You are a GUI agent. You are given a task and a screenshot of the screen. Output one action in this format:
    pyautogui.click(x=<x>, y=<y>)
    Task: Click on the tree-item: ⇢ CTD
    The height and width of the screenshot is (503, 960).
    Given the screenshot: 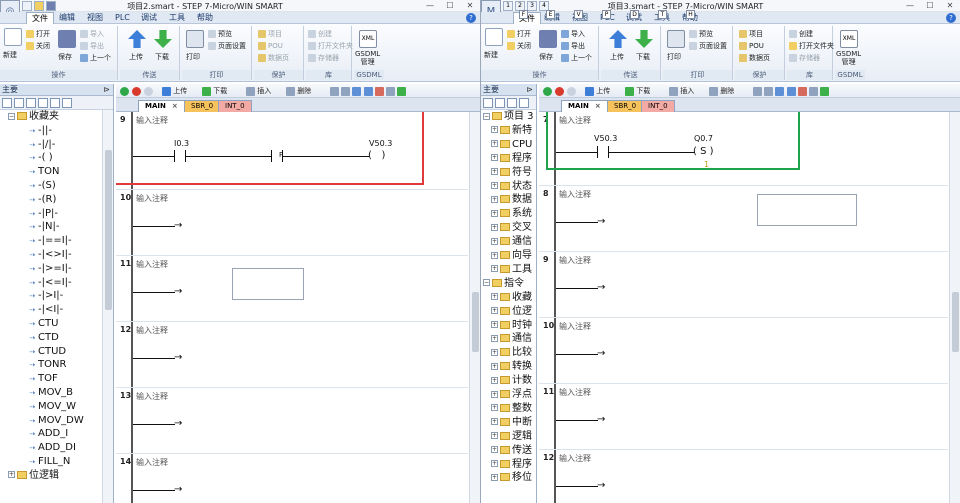 What is the action you would take?
    pyautogui.click(x=42, y=338)
    